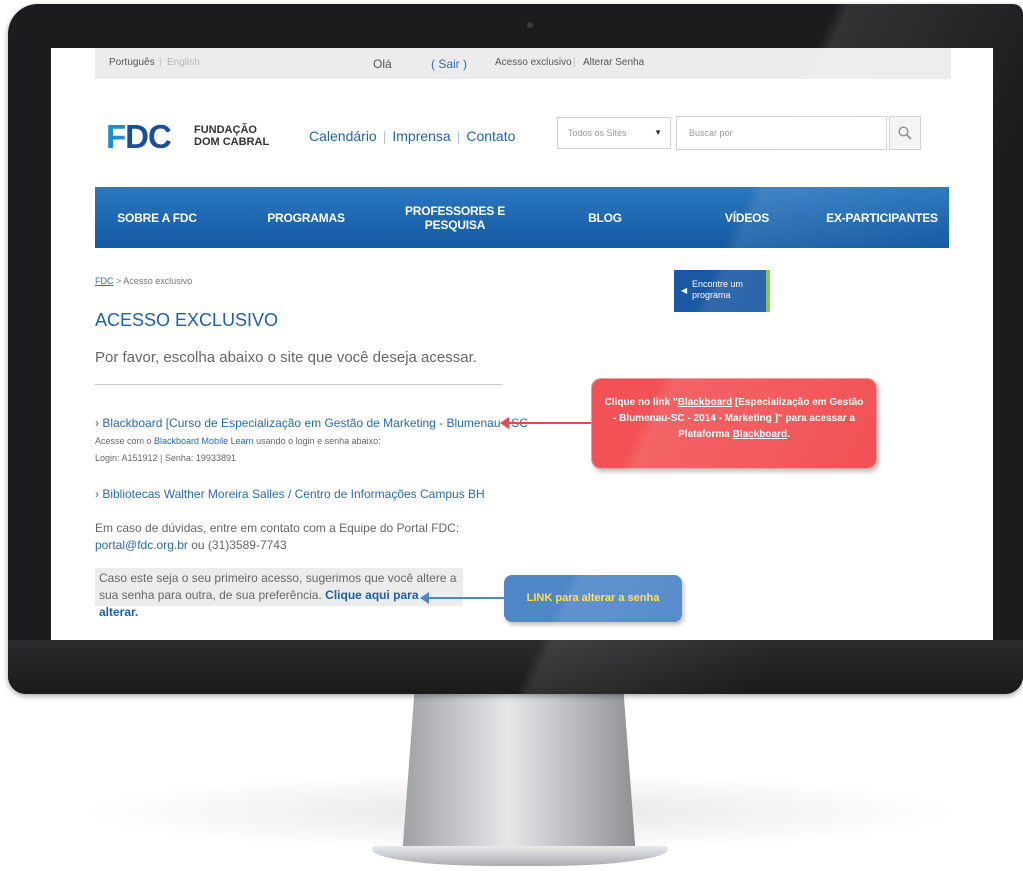 The height and width of the screenshot is (871, 1023). Describe the element at coordinates (658, 132) in the screenshot. I see `dropdown-arrow-icon: ▼` at that location.